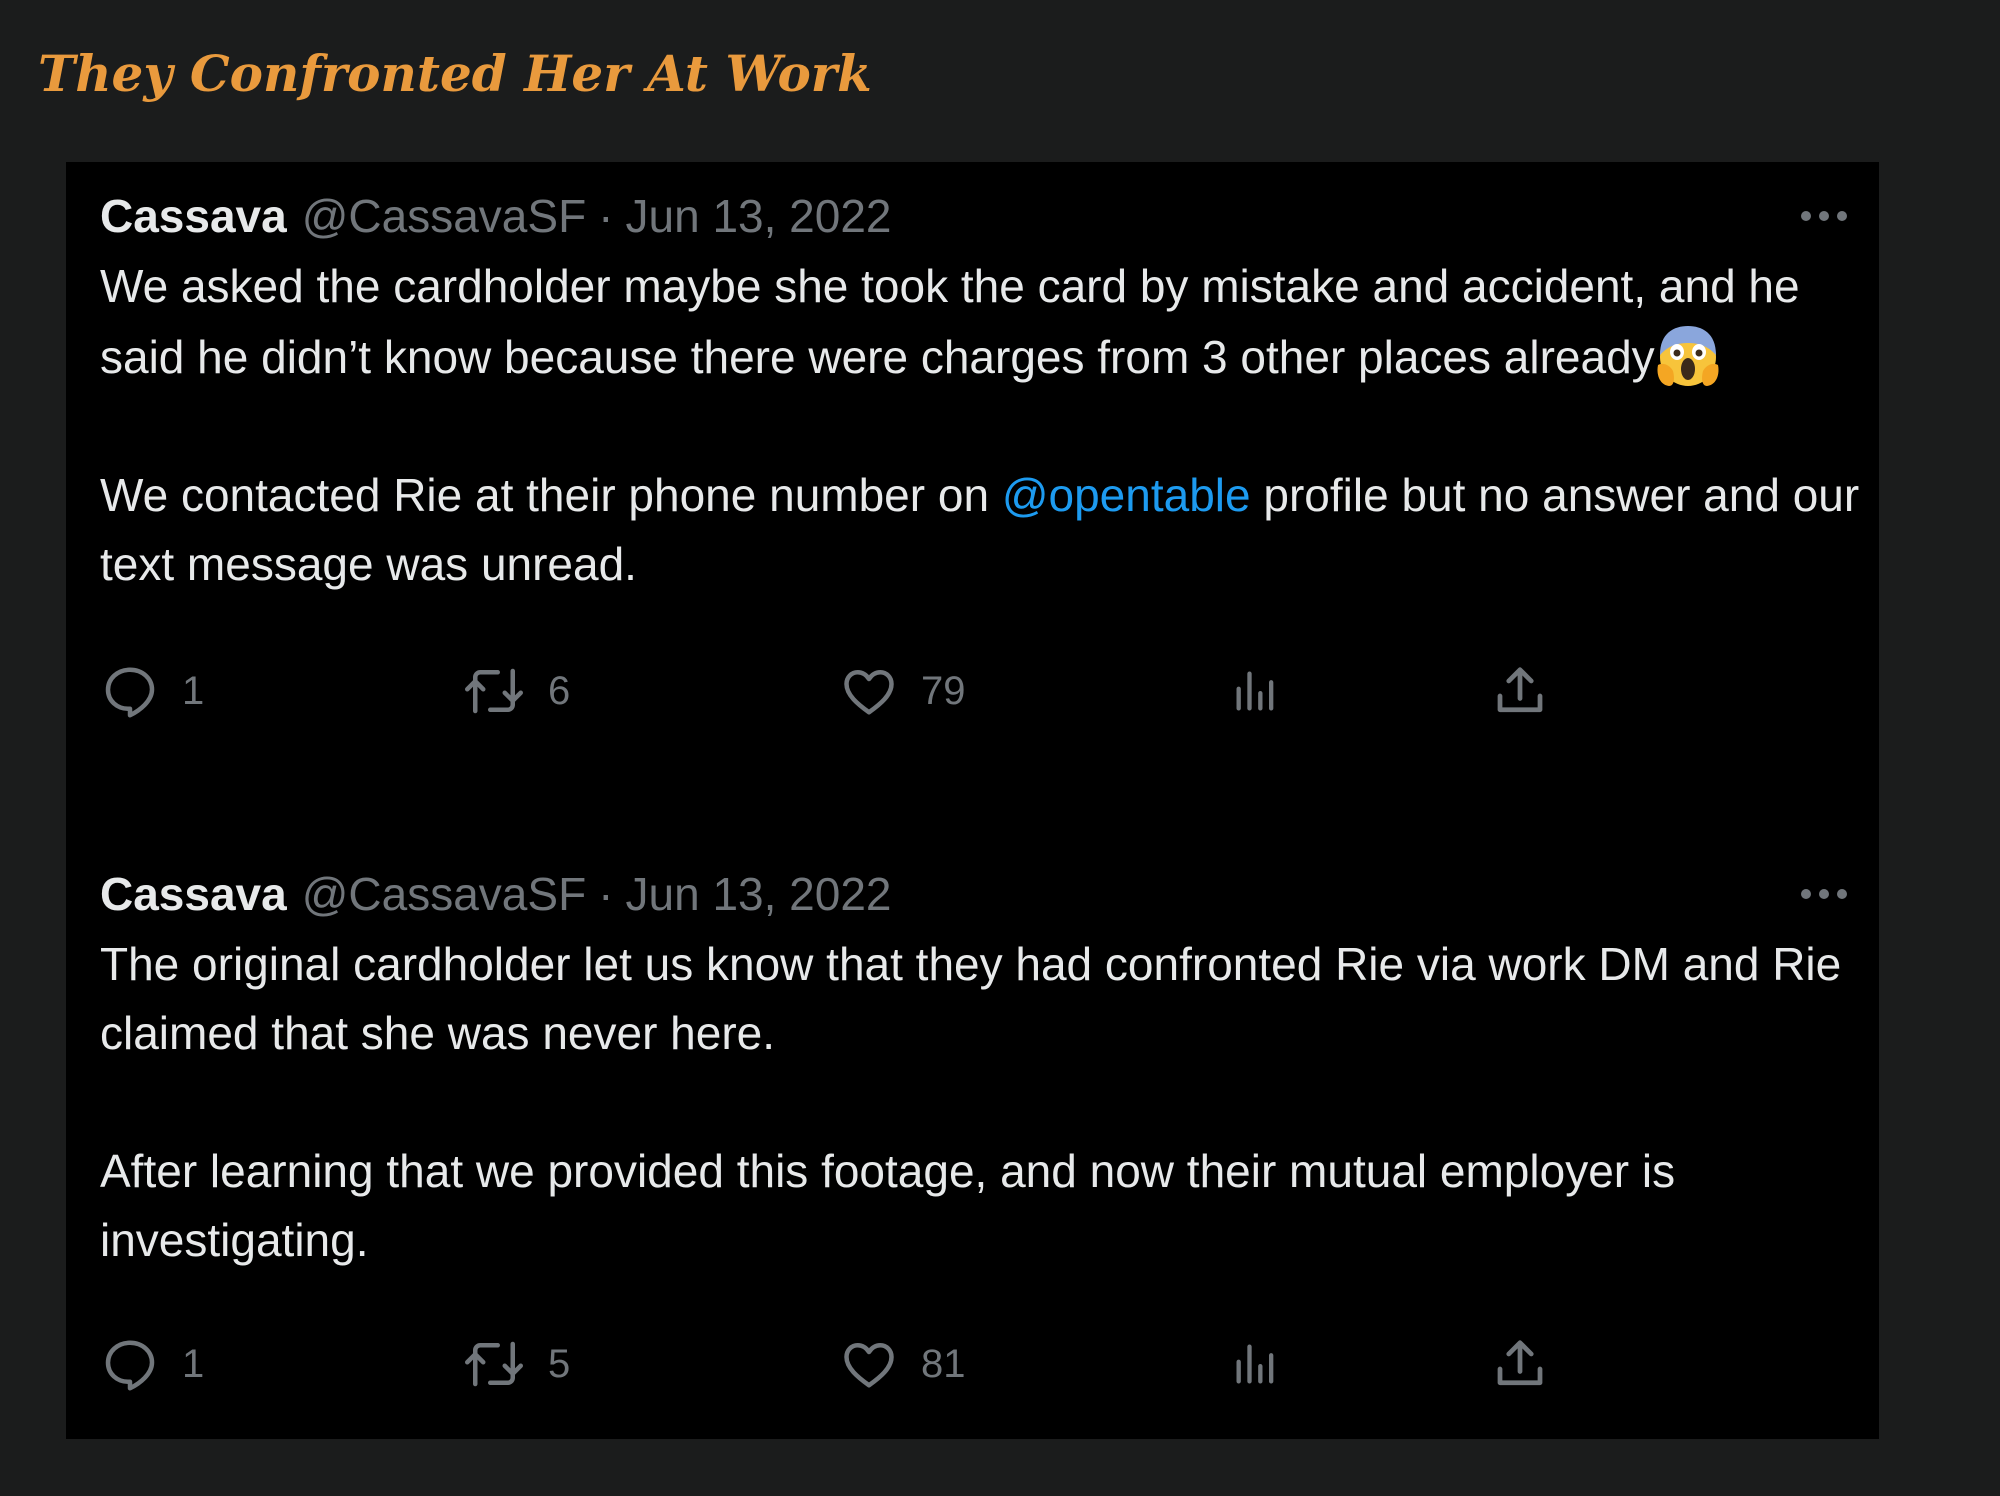 The width and height of the screenshot is (2000, 1496). I want to click on like-count: 79, so click(943, 690).